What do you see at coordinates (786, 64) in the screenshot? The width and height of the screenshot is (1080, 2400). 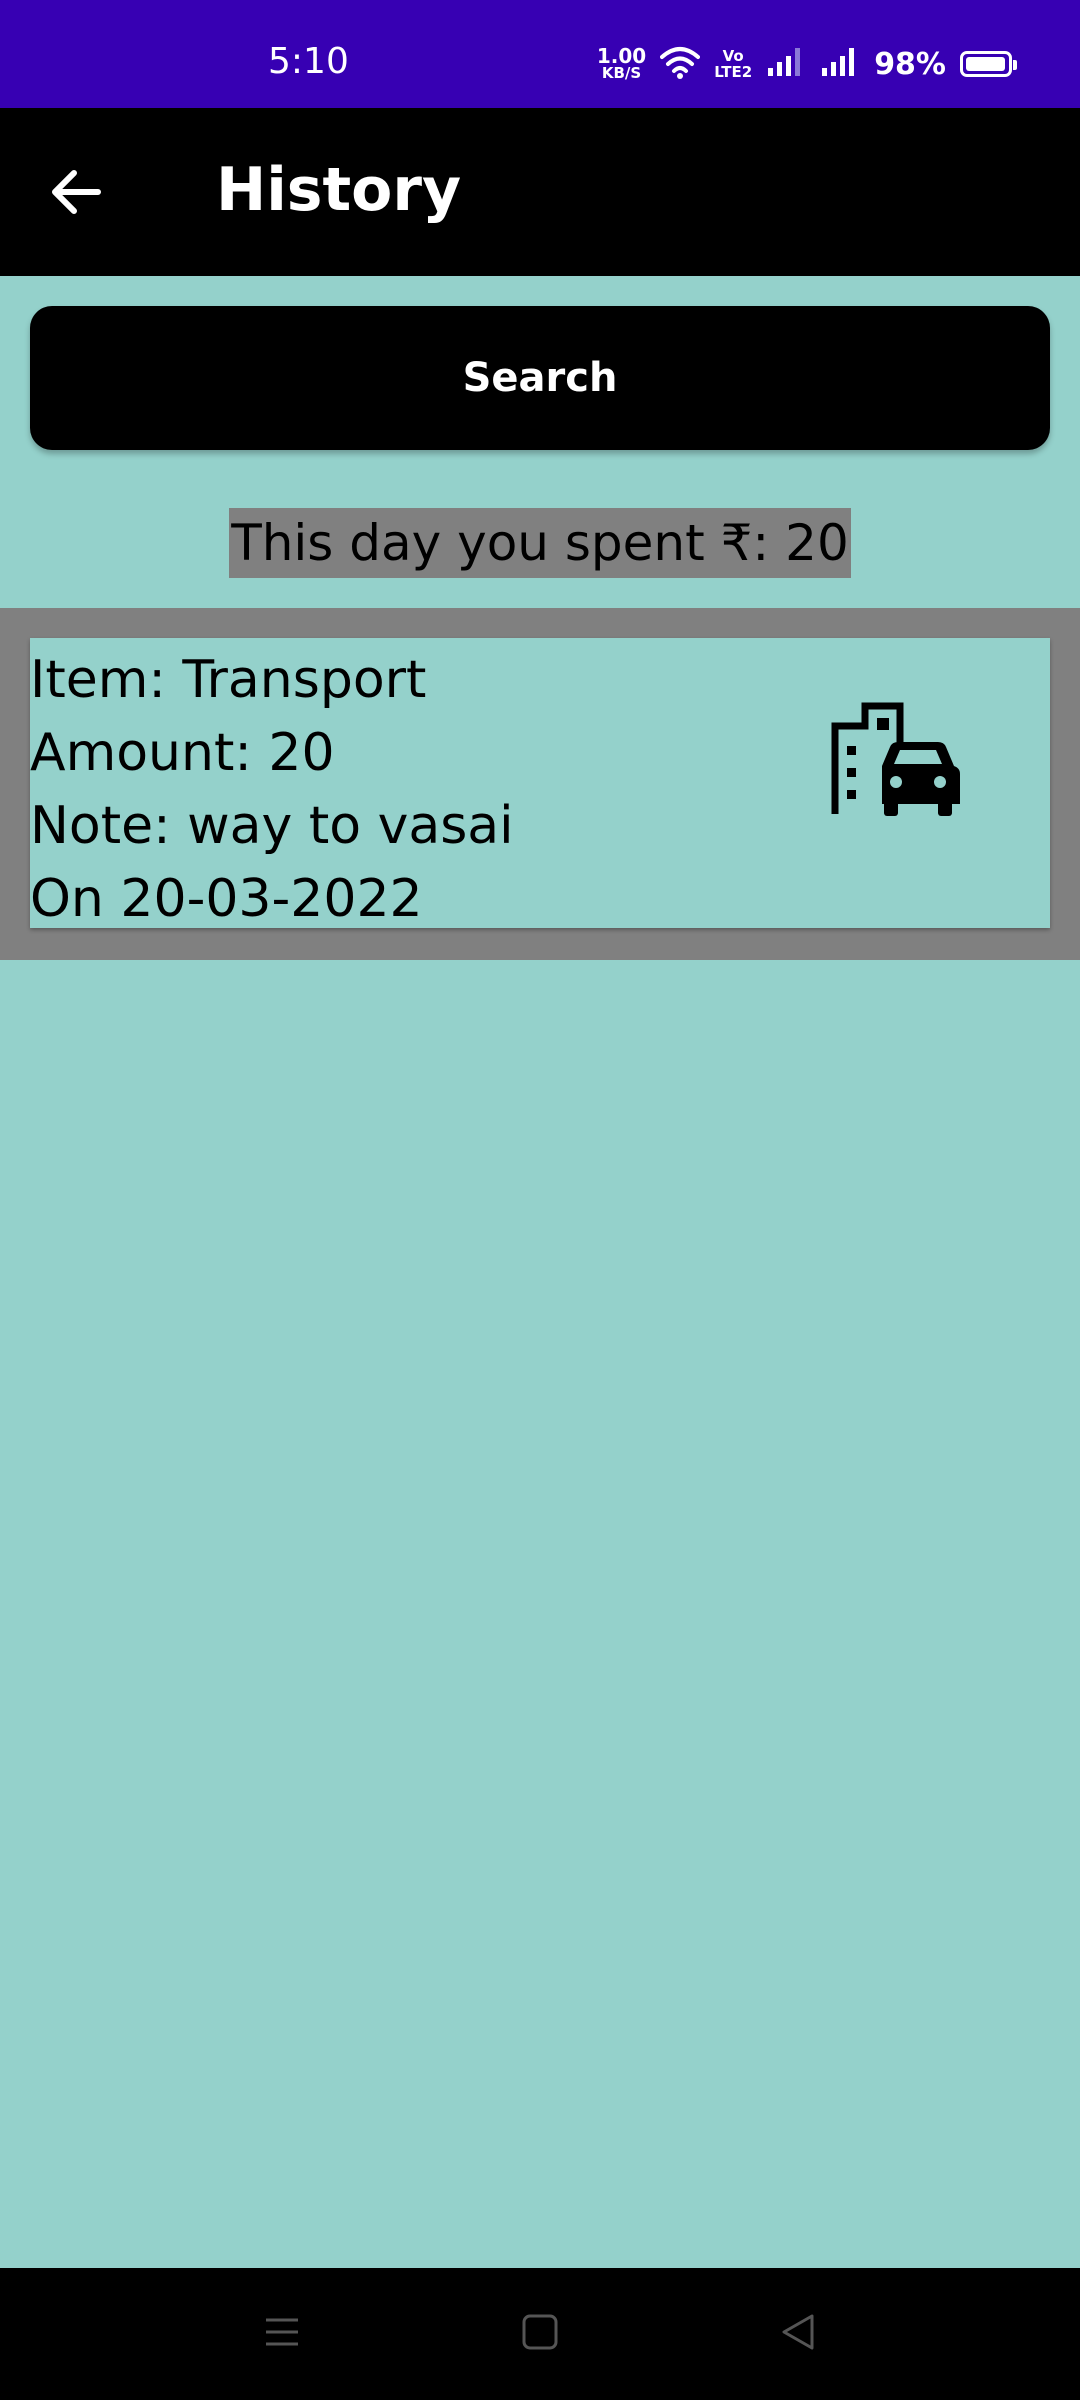 I see `signal-1-icon` at bounding box center [786, 64].